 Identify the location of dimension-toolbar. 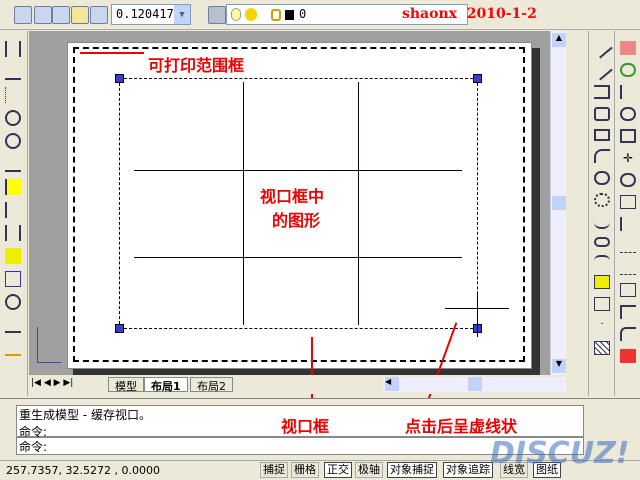
(14, 213).